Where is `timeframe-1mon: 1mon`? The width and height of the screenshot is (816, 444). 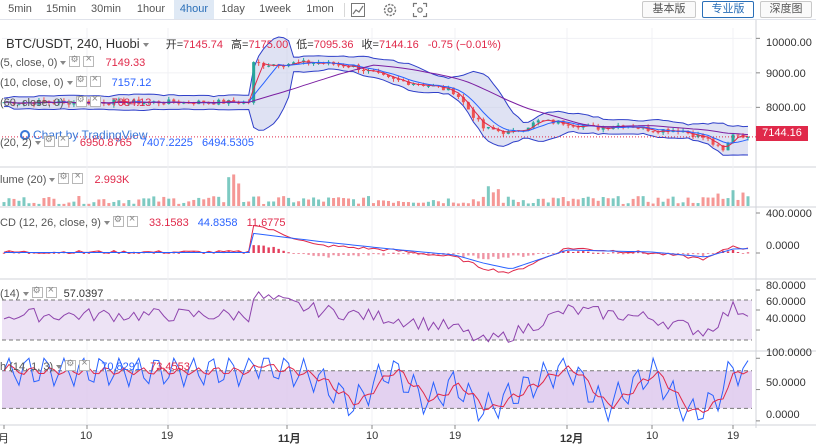
timeframe-1mon: 1mon is located at coordinates (320, 9).